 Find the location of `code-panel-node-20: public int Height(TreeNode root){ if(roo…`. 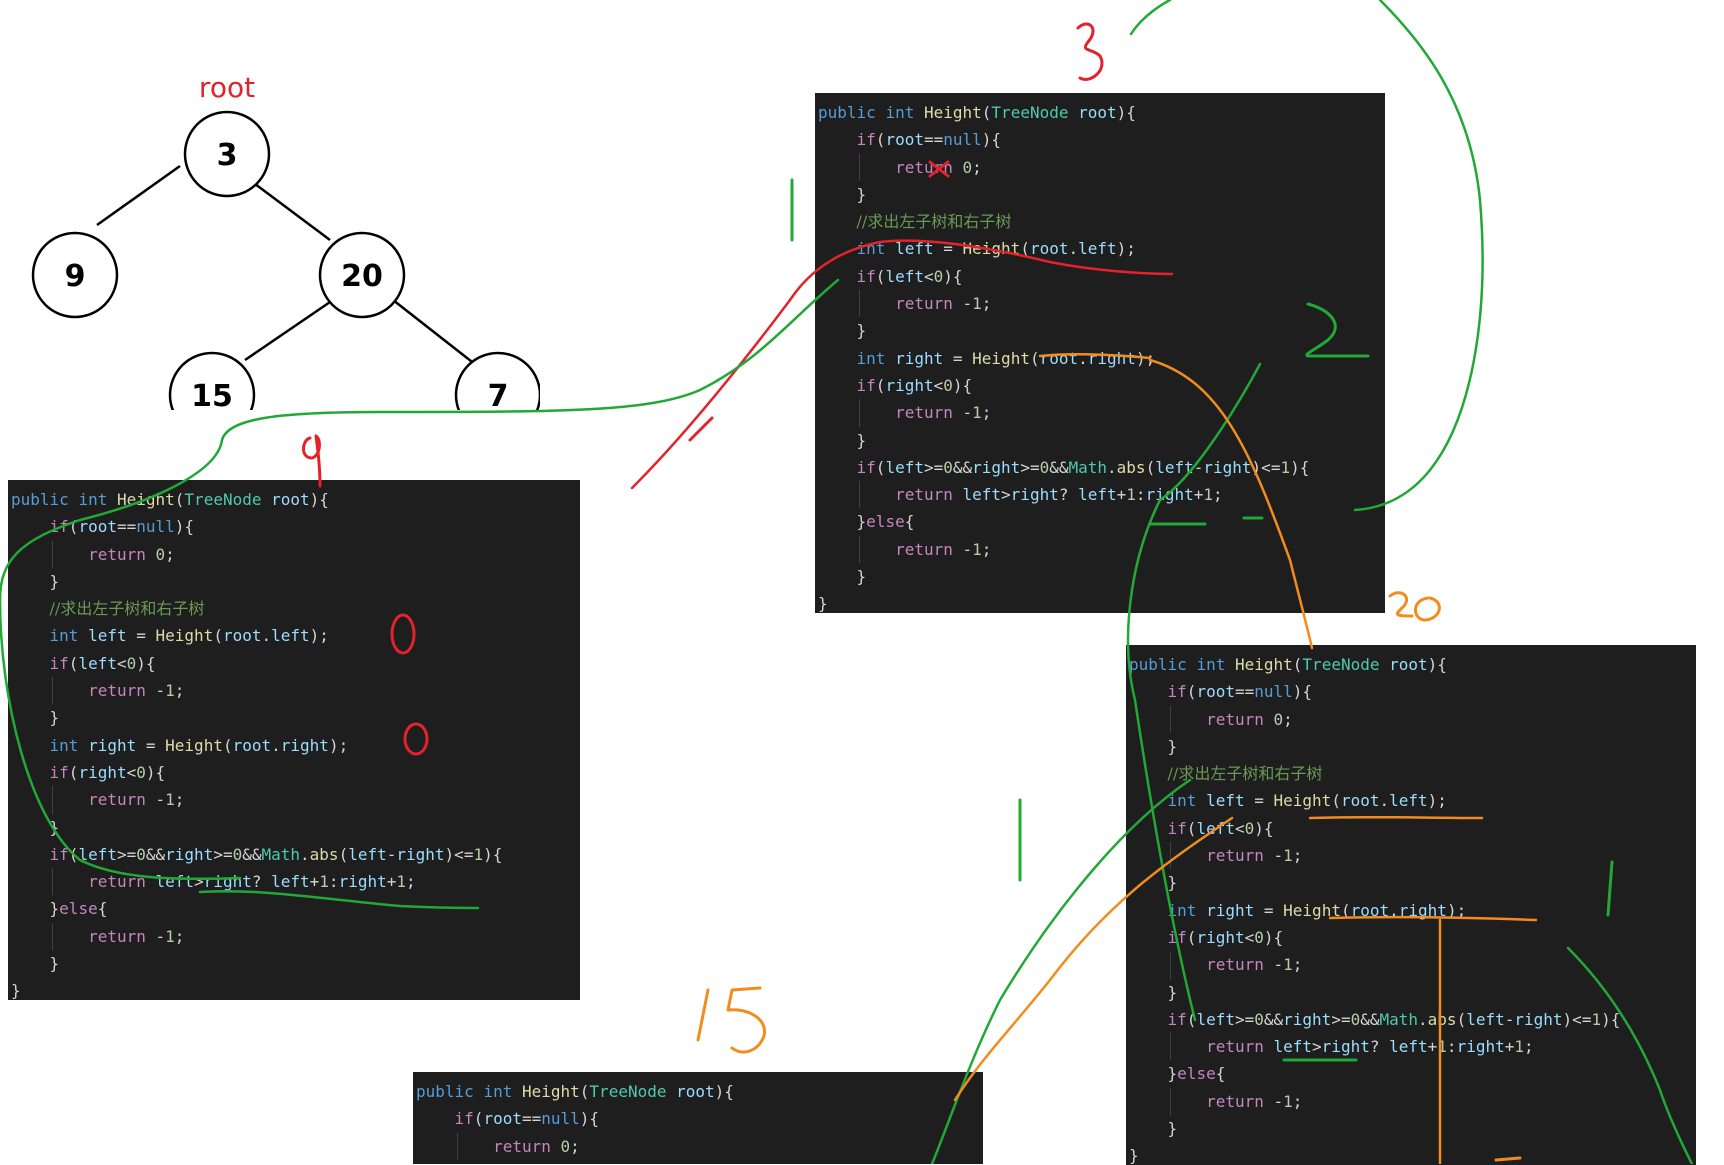

code-panel-node-20: public int Height(TreeNode root){ if(roo… is located at coordinates (1411, 905).